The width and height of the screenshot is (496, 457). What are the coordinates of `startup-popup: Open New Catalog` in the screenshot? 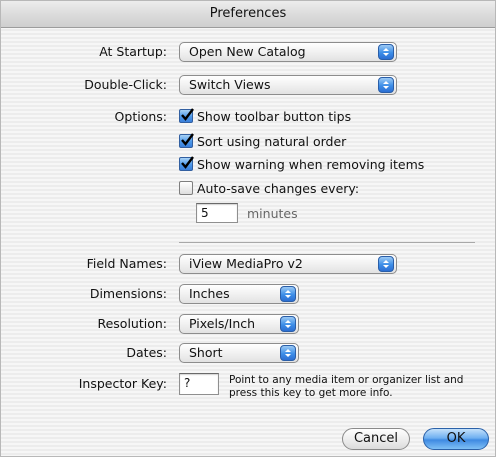 It's located at (288, 52).